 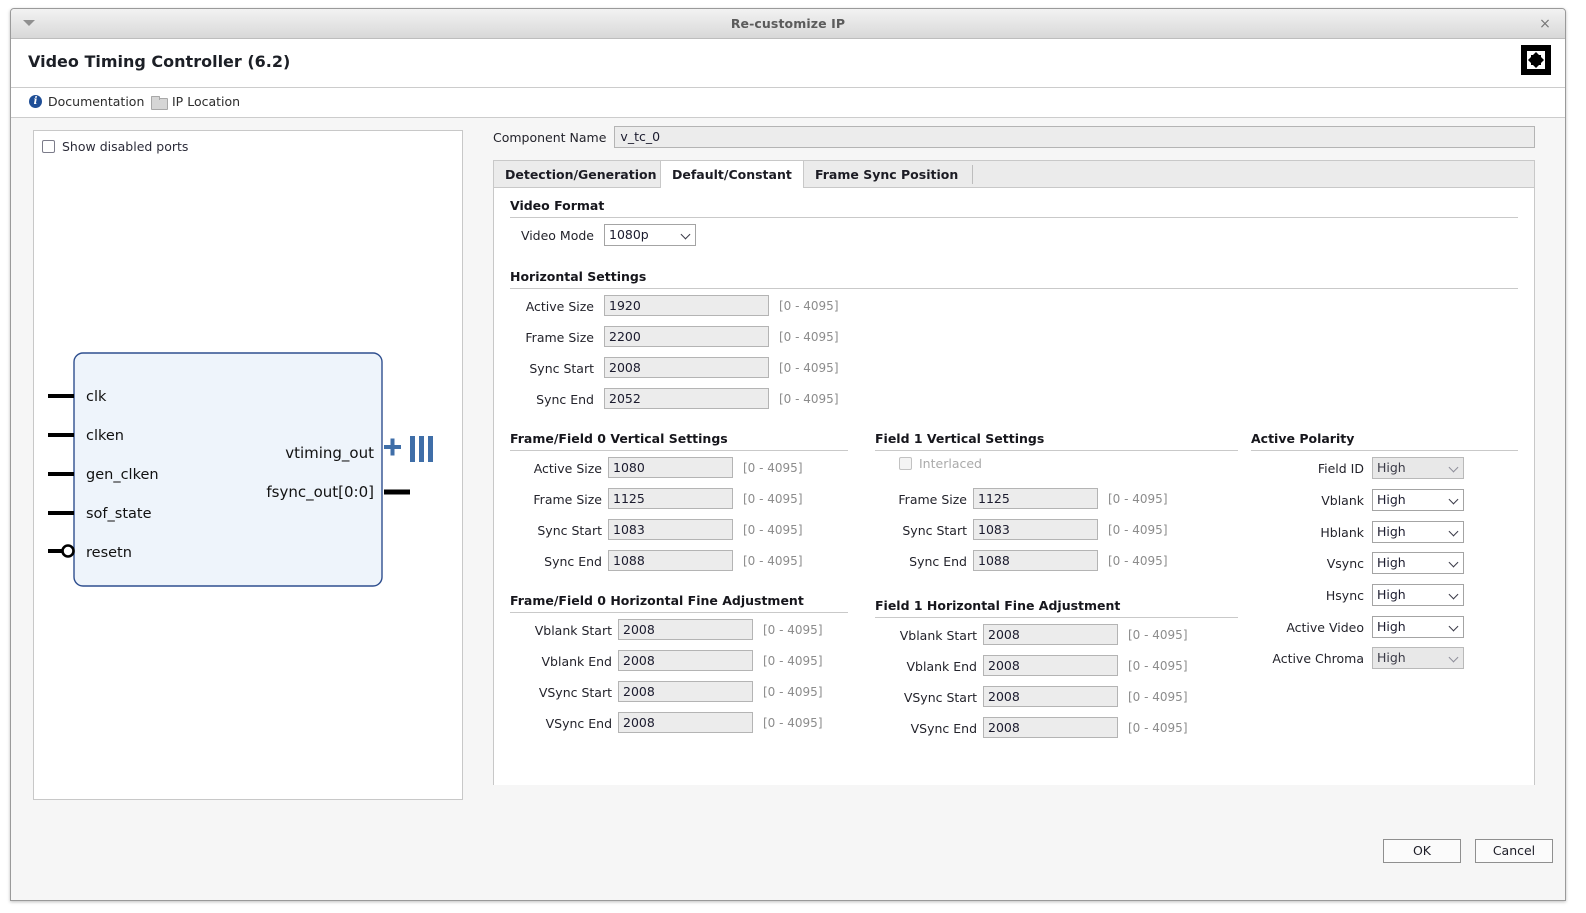 I want to click on f0v-field-label-2: Sync Start, so click(x=569, y=530).